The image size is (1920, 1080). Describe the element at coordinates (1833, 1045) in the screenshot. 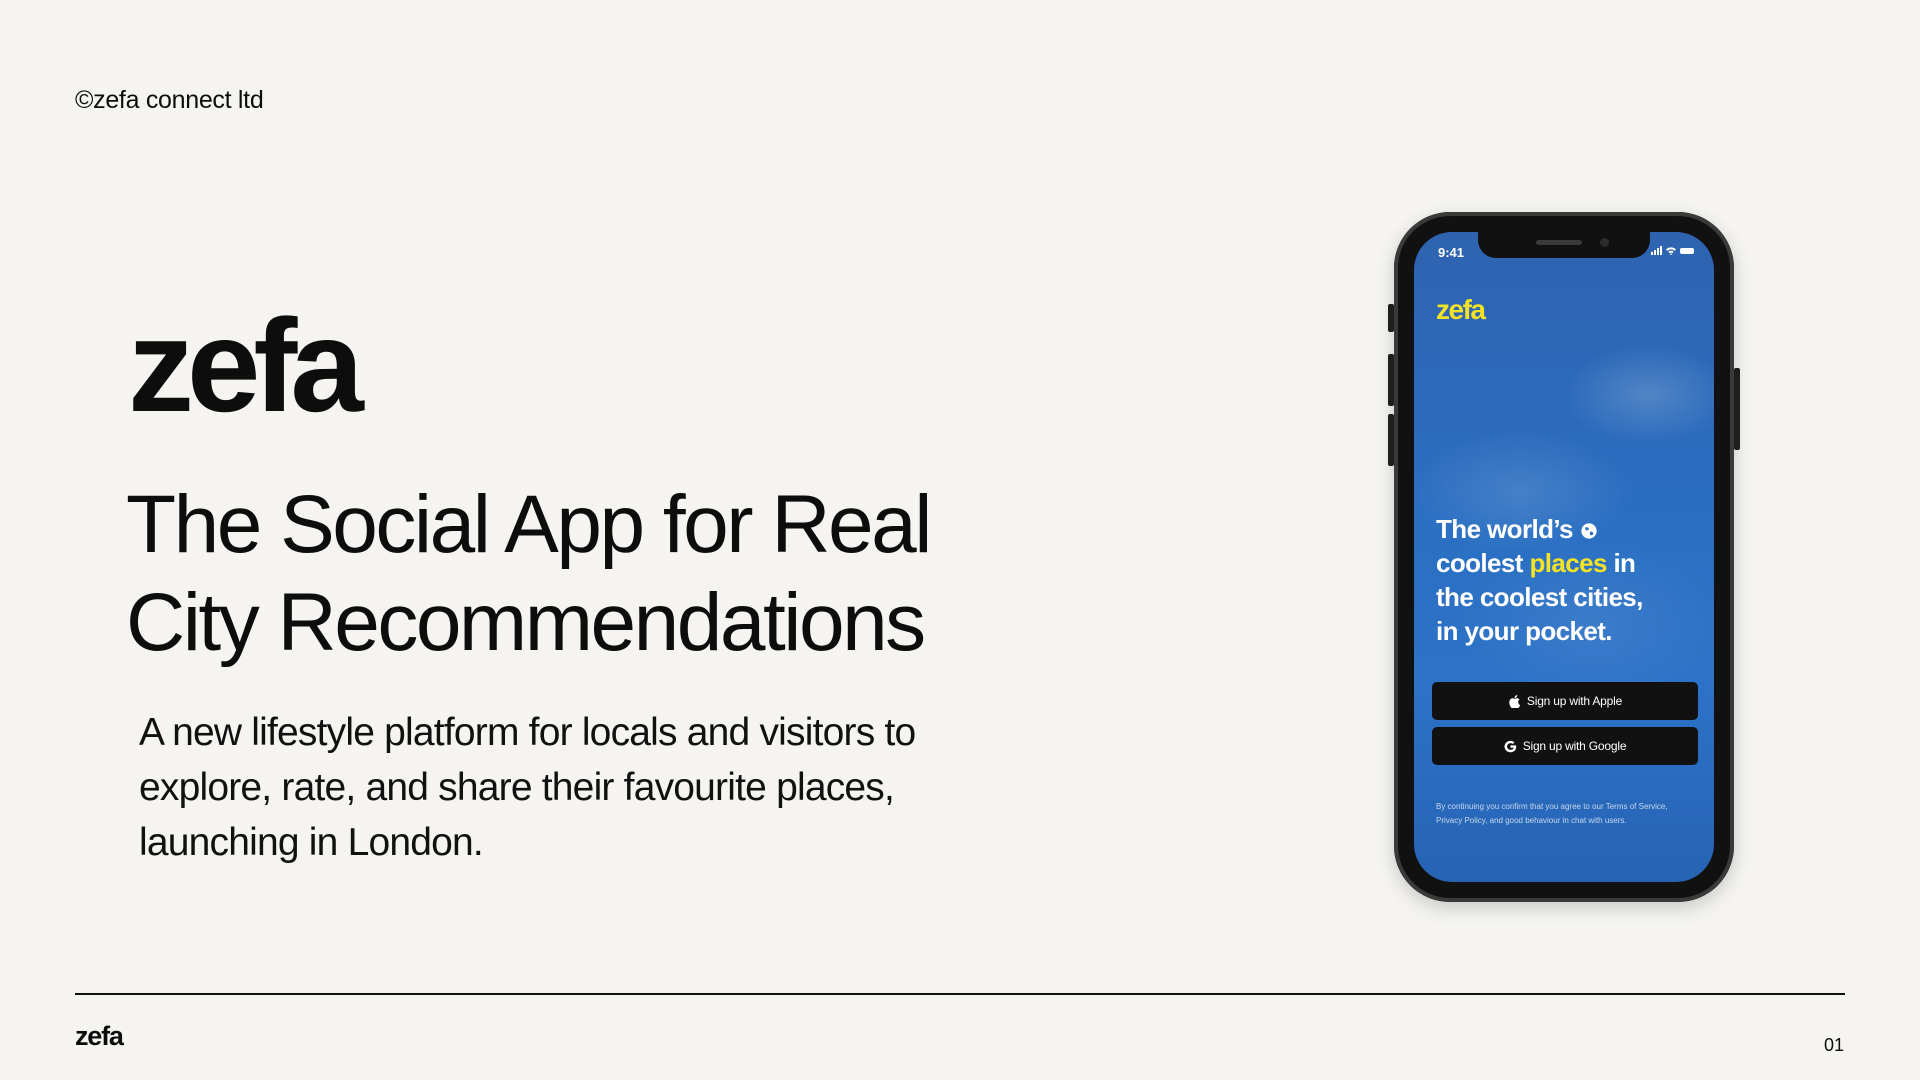

I see `page-number: 01` at that location.